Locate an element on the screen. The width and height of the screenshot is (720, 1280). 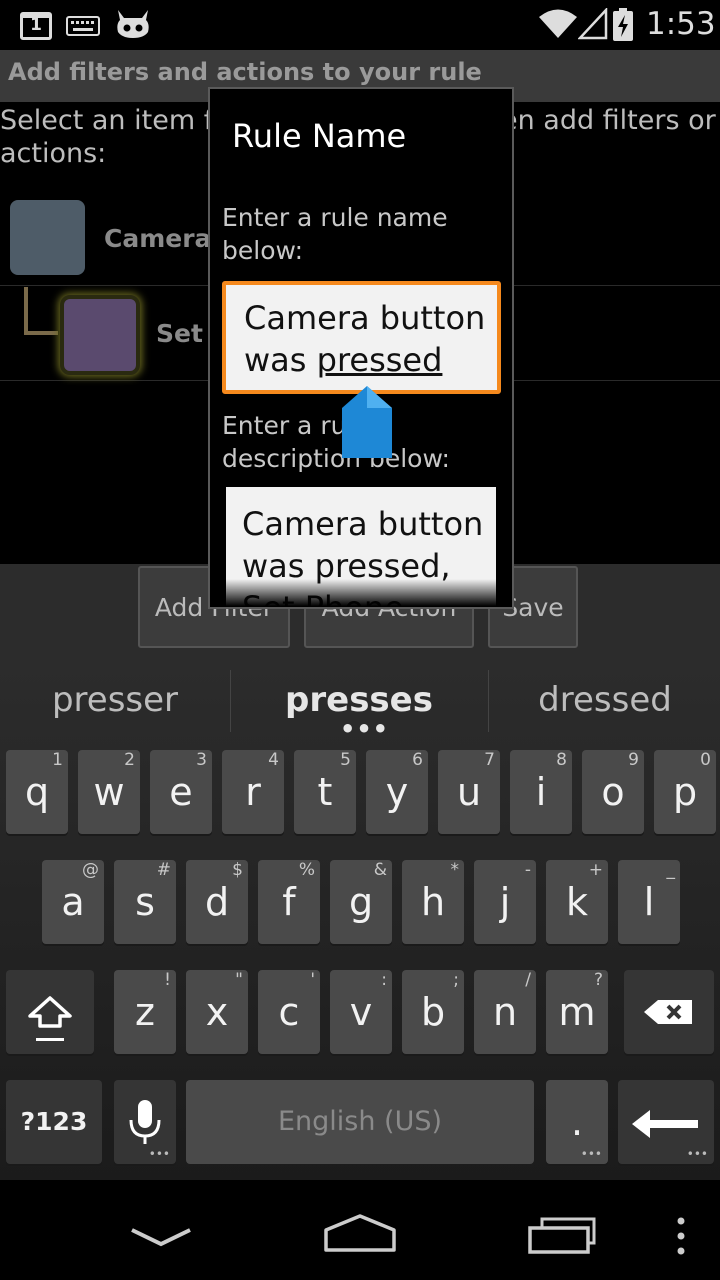
key-label: v is located at coordinates (361, 1012).